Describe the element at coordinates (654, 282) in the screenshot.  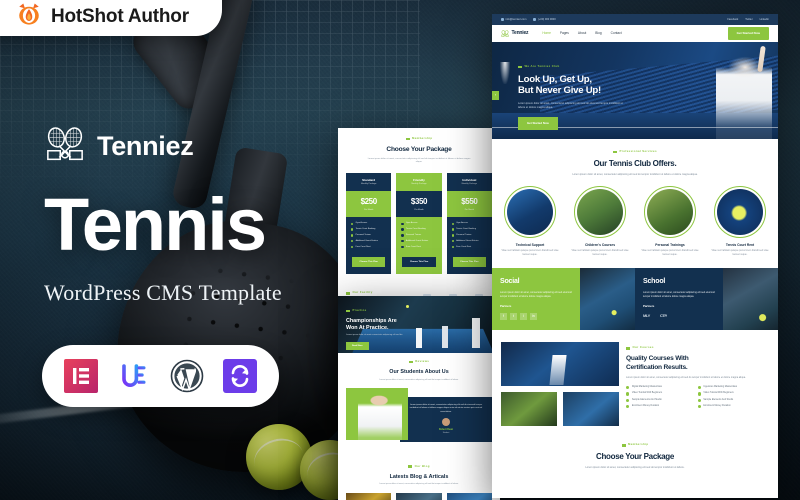
I see `school-title: School` at that location.